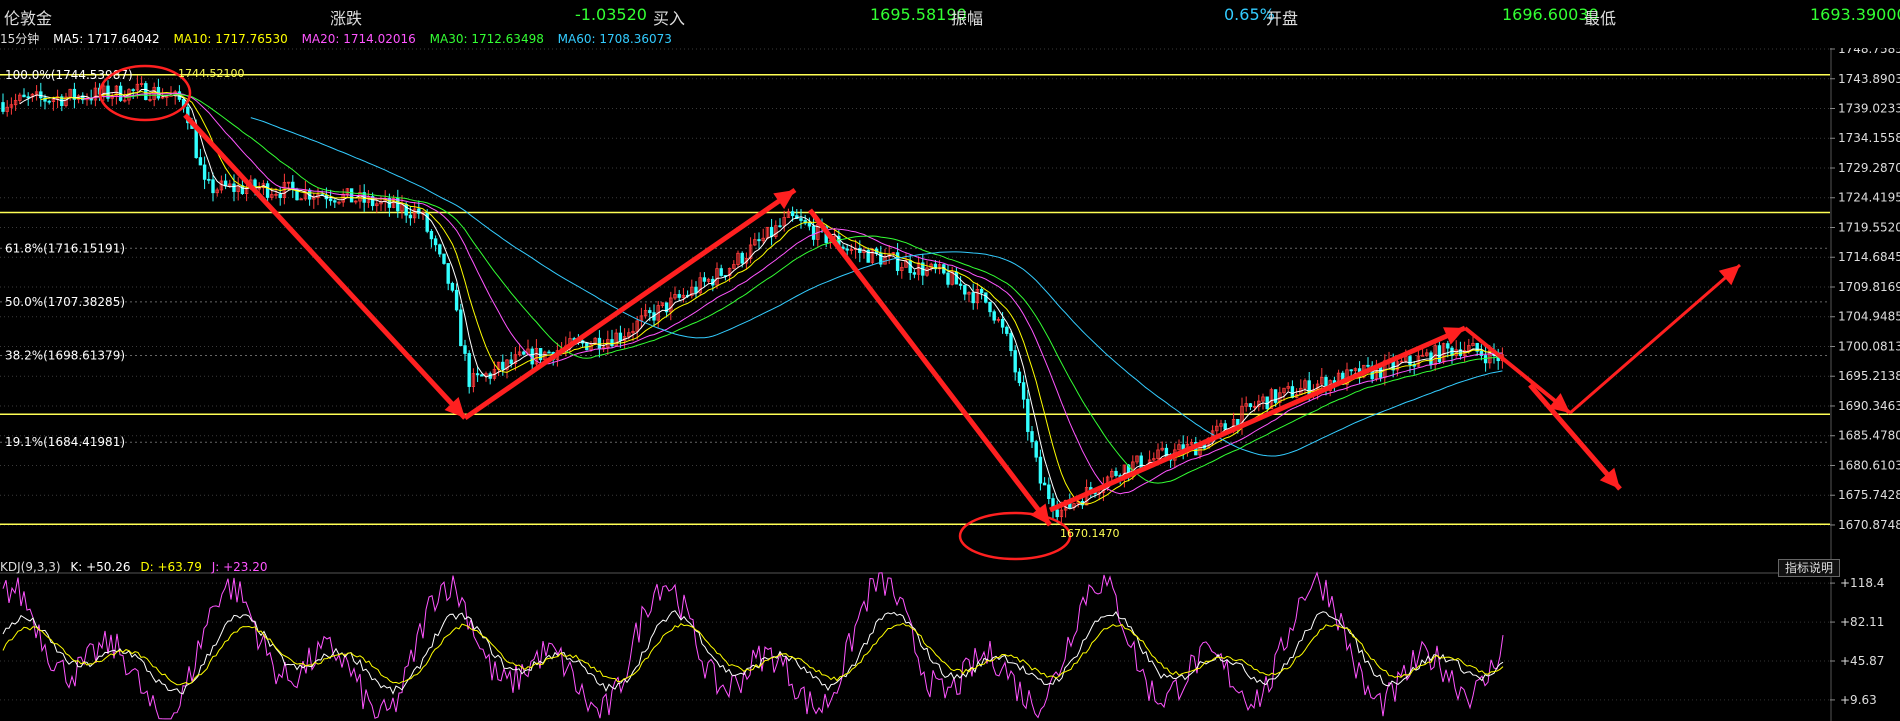 This screenshot has width=1900, height=721. Describe the element at coordinates (65, 442) in the screenshot. I see `fib-level-label: 19.1%(1684.41981)` at that location.